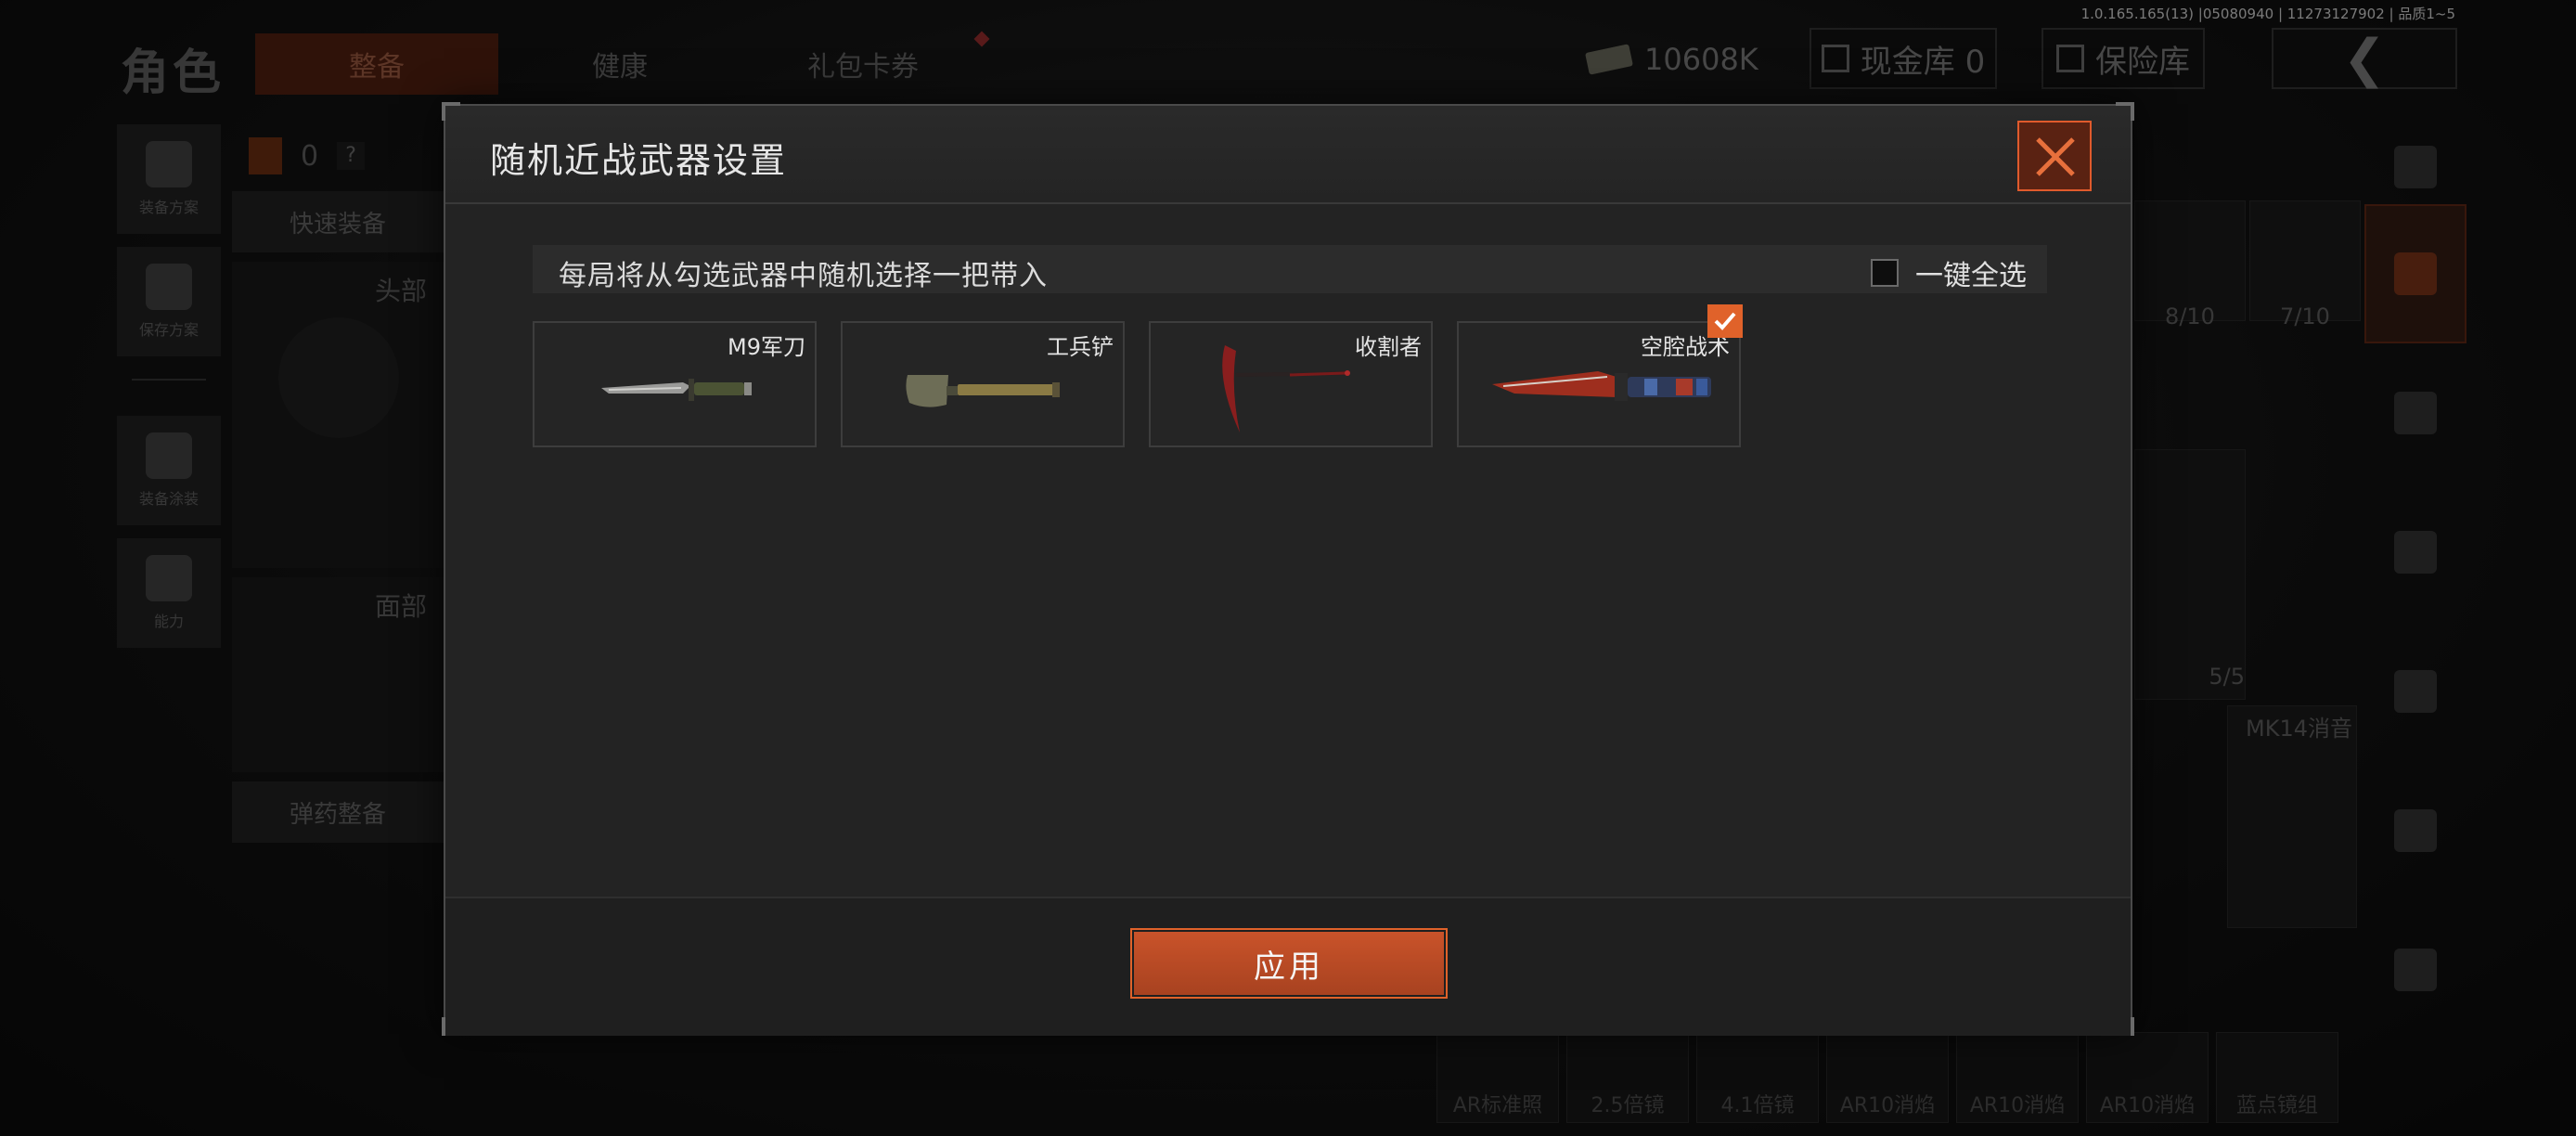  I want to click on apply-button-label: 应用, so click(1289, 963).